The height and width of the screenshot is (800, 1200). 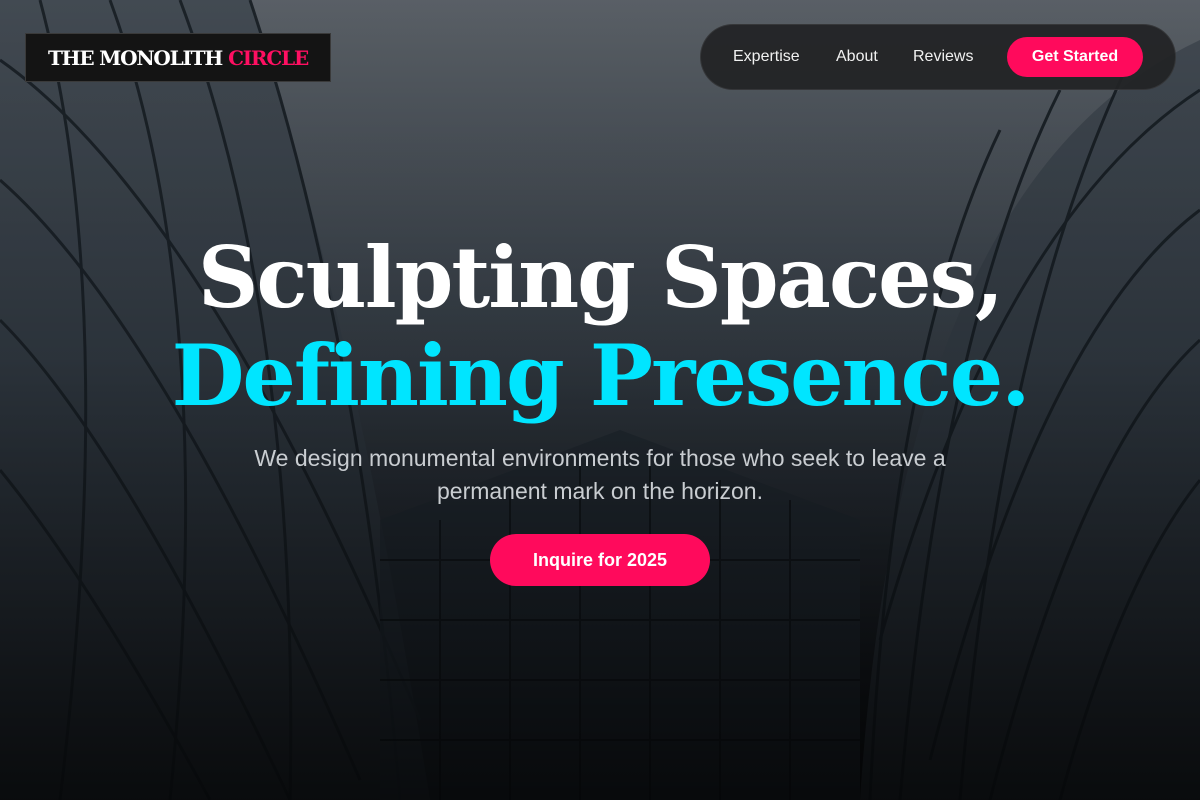 I want to click on nav-link-about: About, so click(x=857, y=57).